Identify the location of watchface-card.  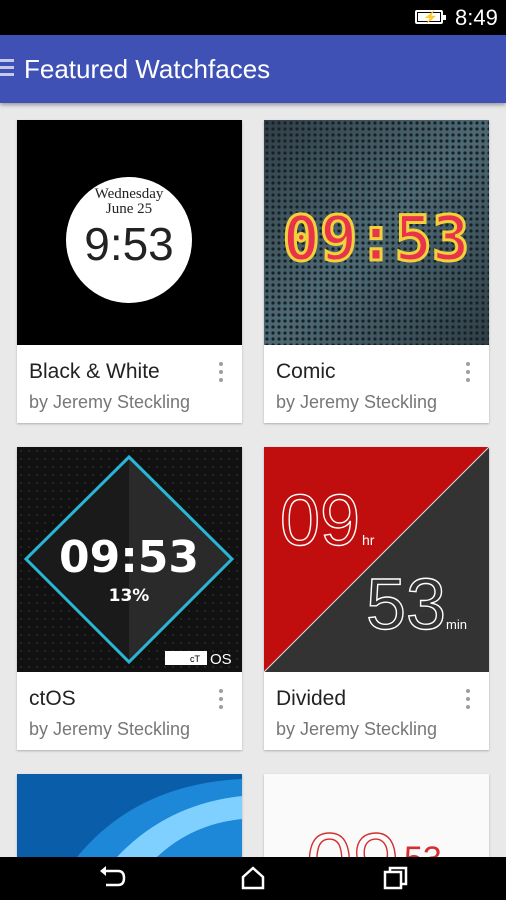
(129, 815).